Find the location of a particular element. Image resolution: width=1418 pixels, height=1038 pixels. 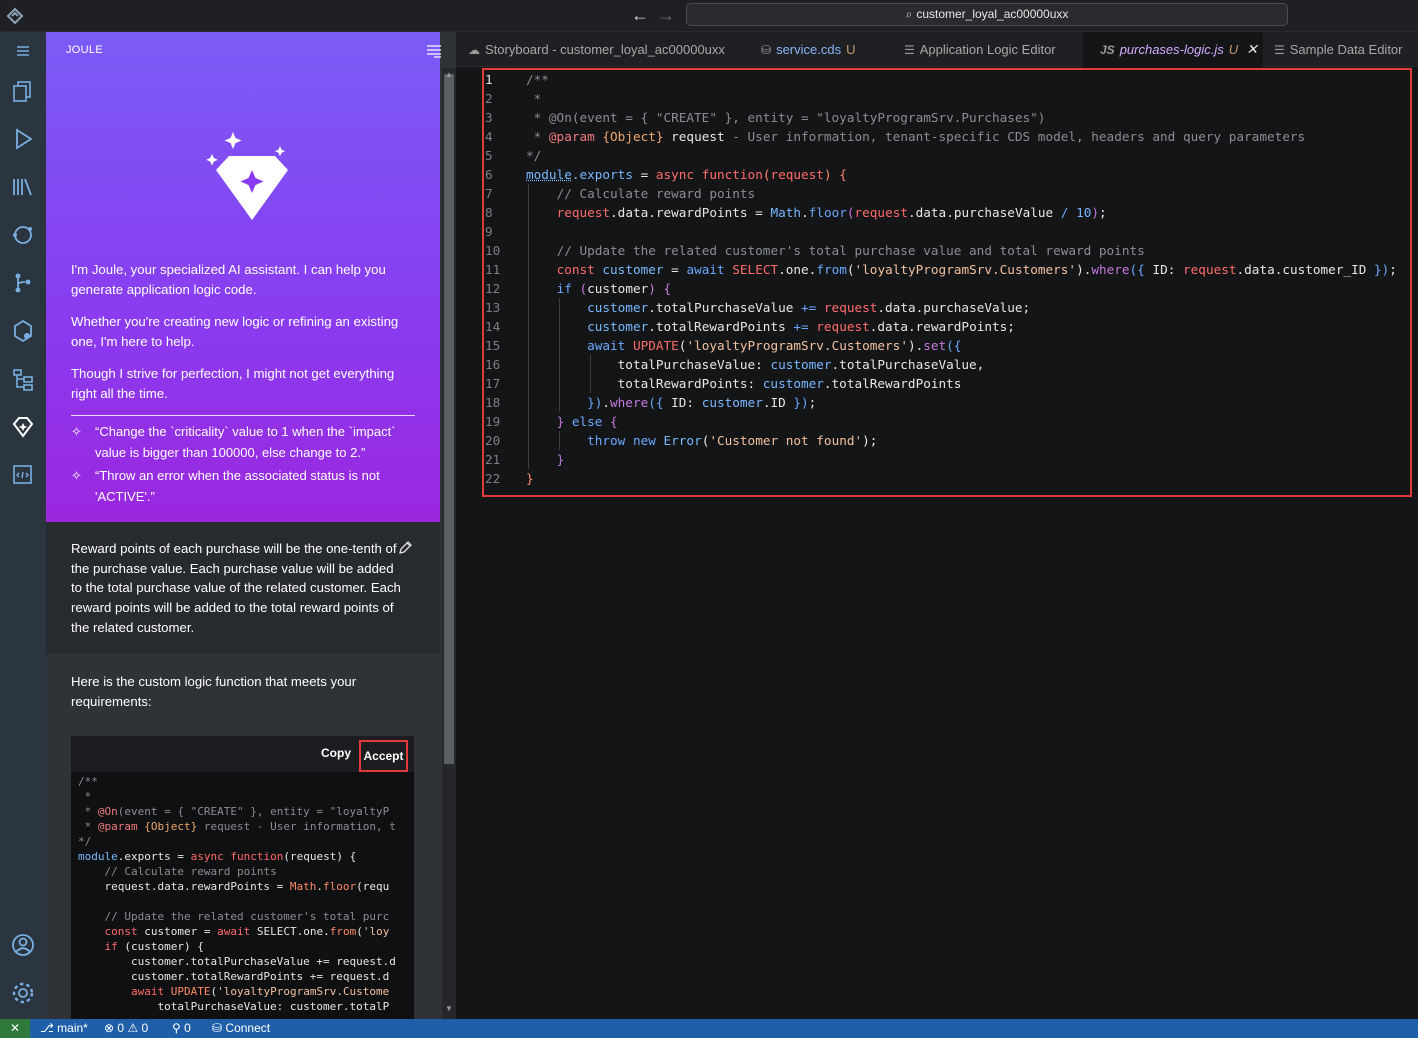

library-icon is located at coordinates (23, 187).